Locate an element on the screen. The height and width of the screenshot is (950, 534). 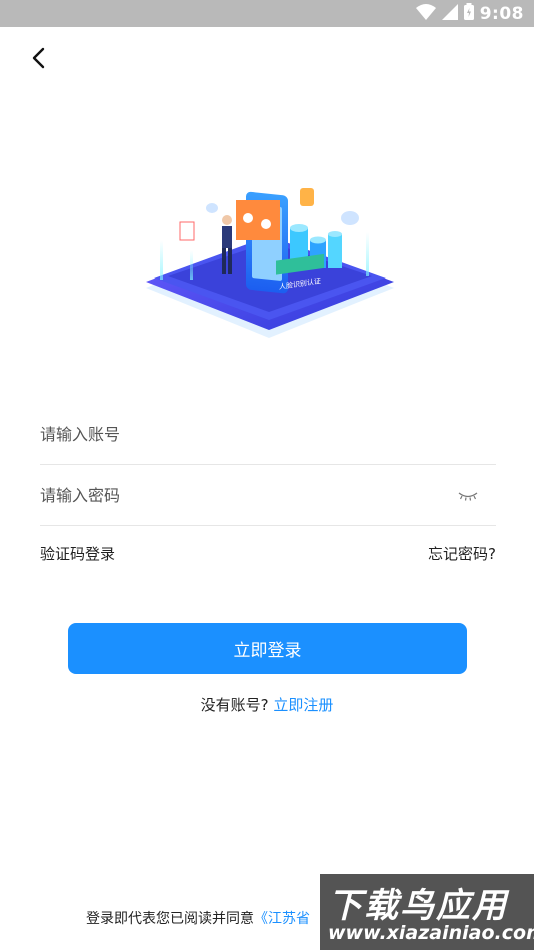
hero-illustration: 人脸识别认证 is located at coordinates (269, 260).